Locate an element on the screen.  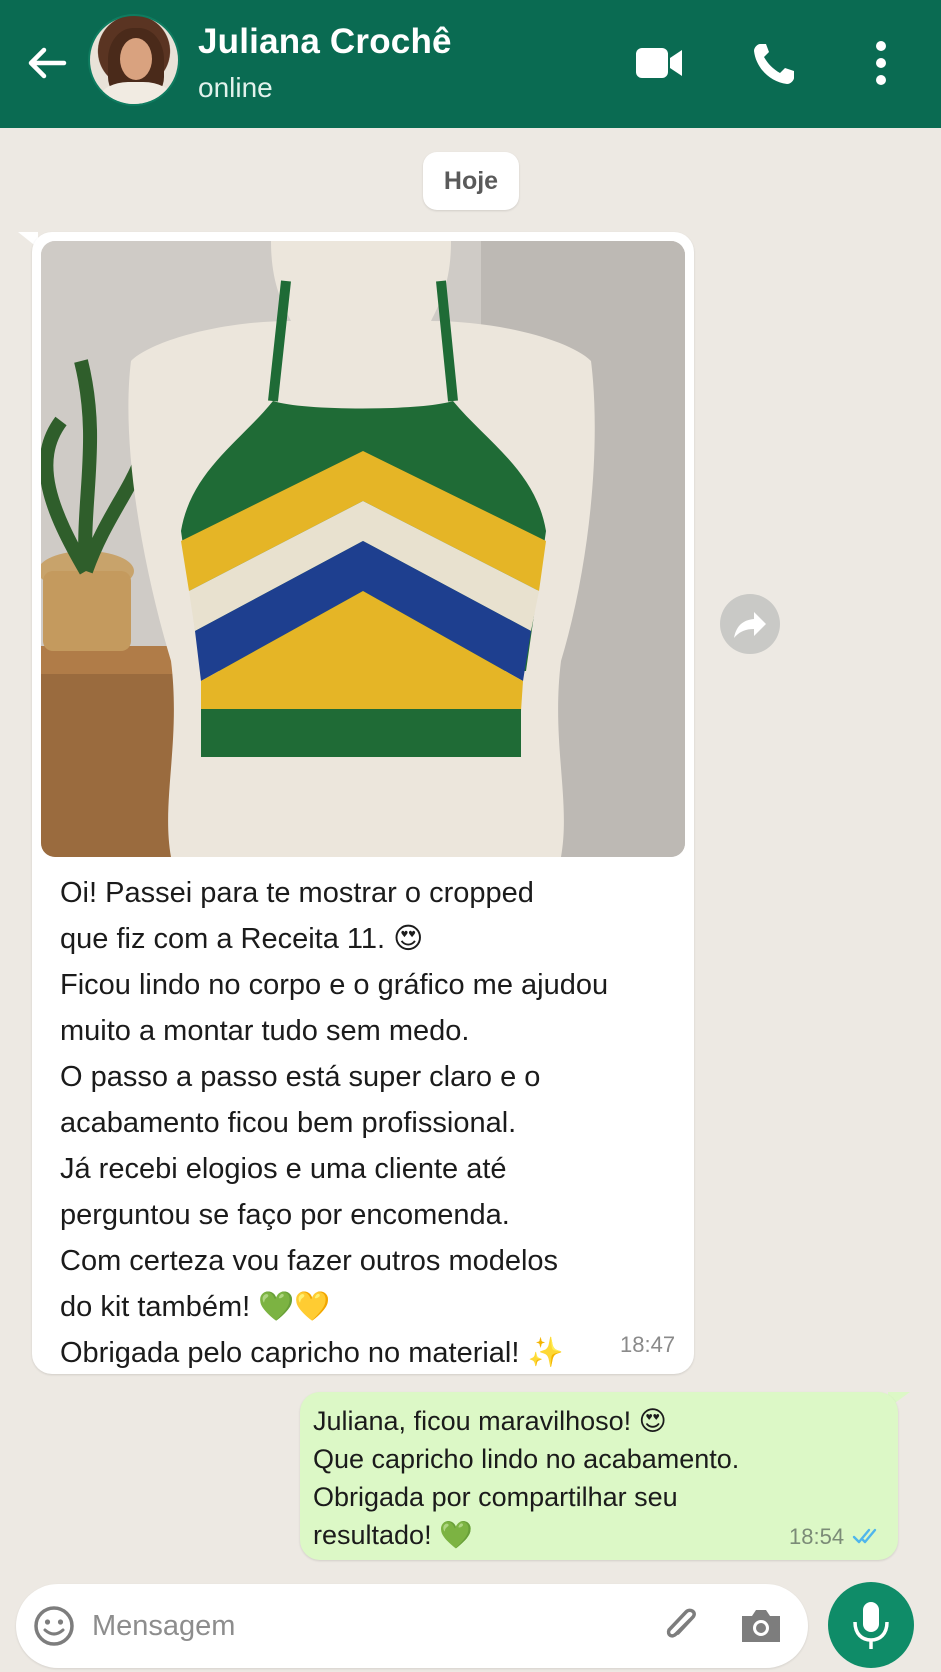
read-receipt-icon is located at coordinates (864, 1536).